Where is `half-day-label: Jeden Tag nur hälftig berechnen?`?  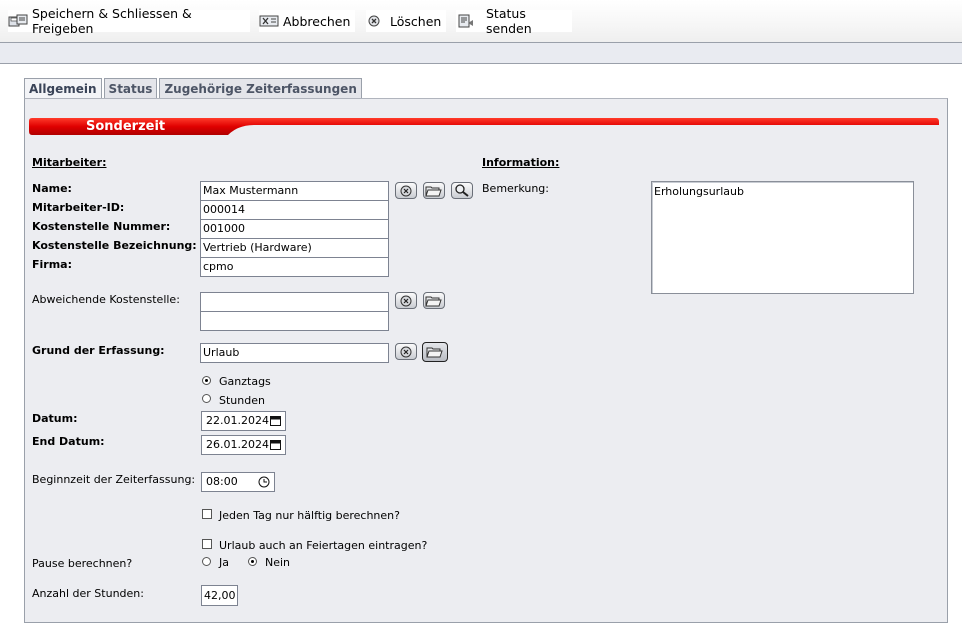
half-day-label: Jeden Tag nur hälftig berechnen? is located at coordinates (309, 515).